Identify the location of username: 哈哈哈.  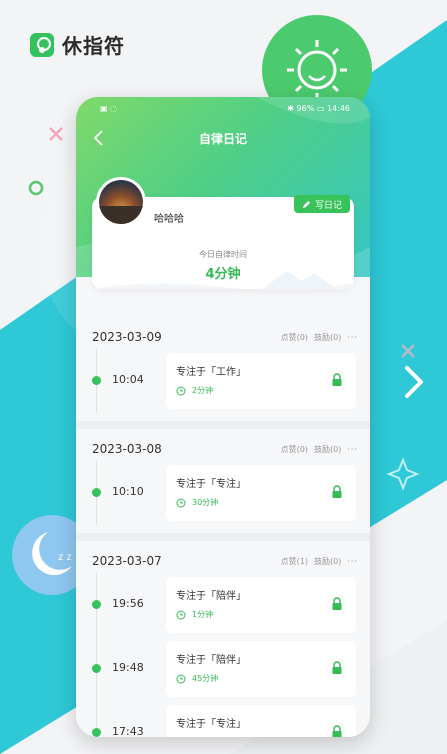
(169, 219).